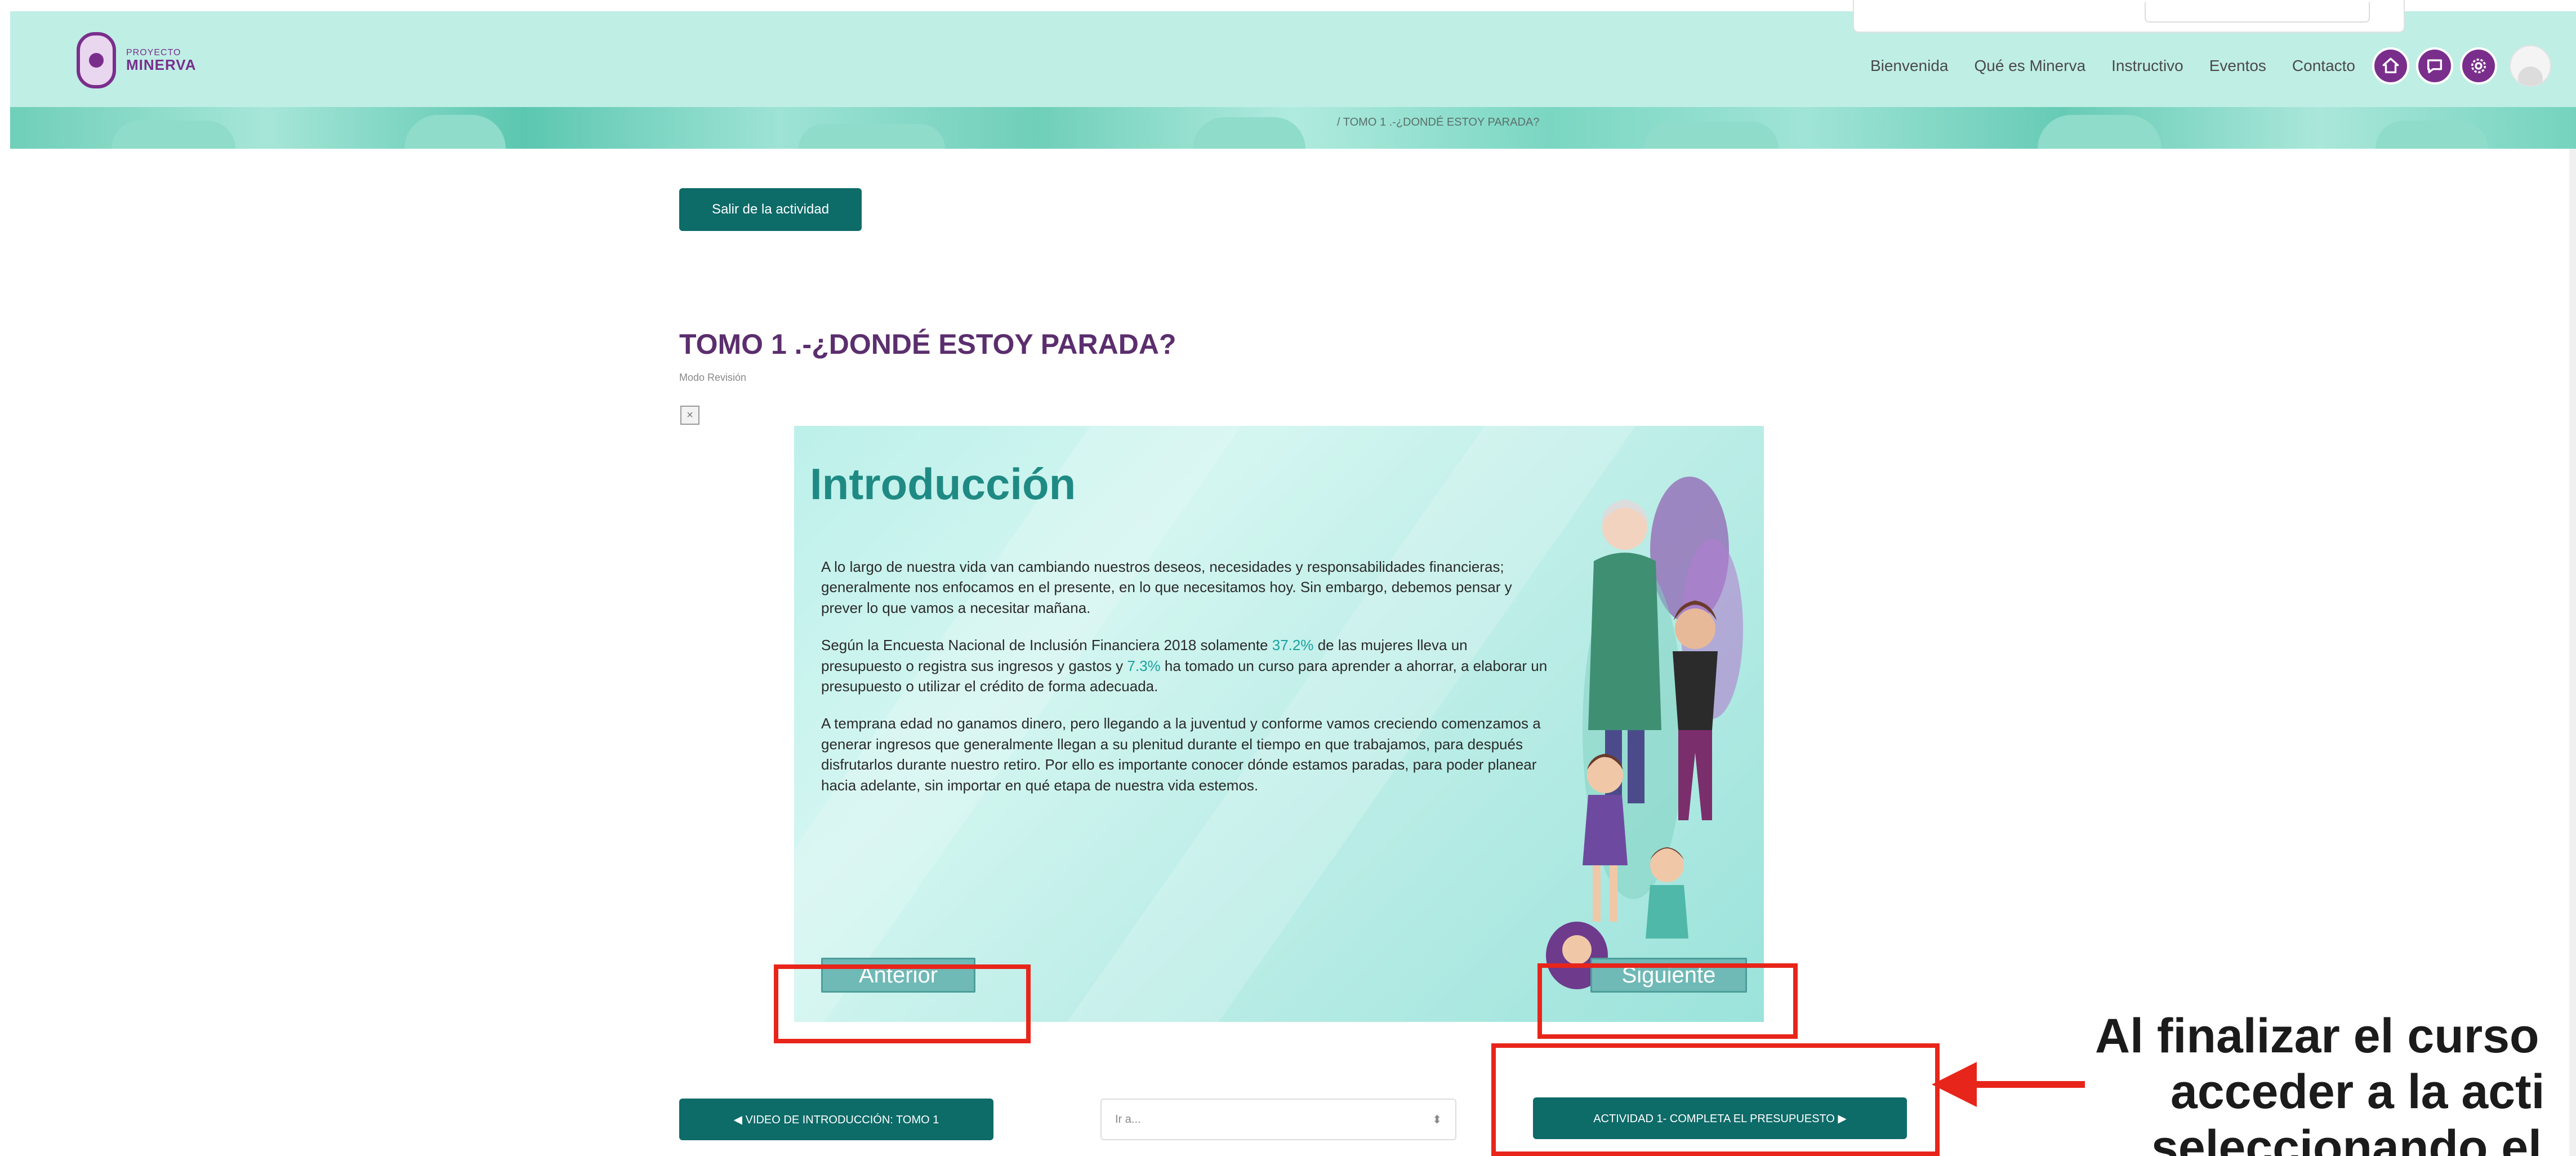 This screenshot has height=1156, width=2576. Describe the element at coordinates (2358, 1092) in the screenshot. I see `annotation-line: acceder a la acti` at that location.